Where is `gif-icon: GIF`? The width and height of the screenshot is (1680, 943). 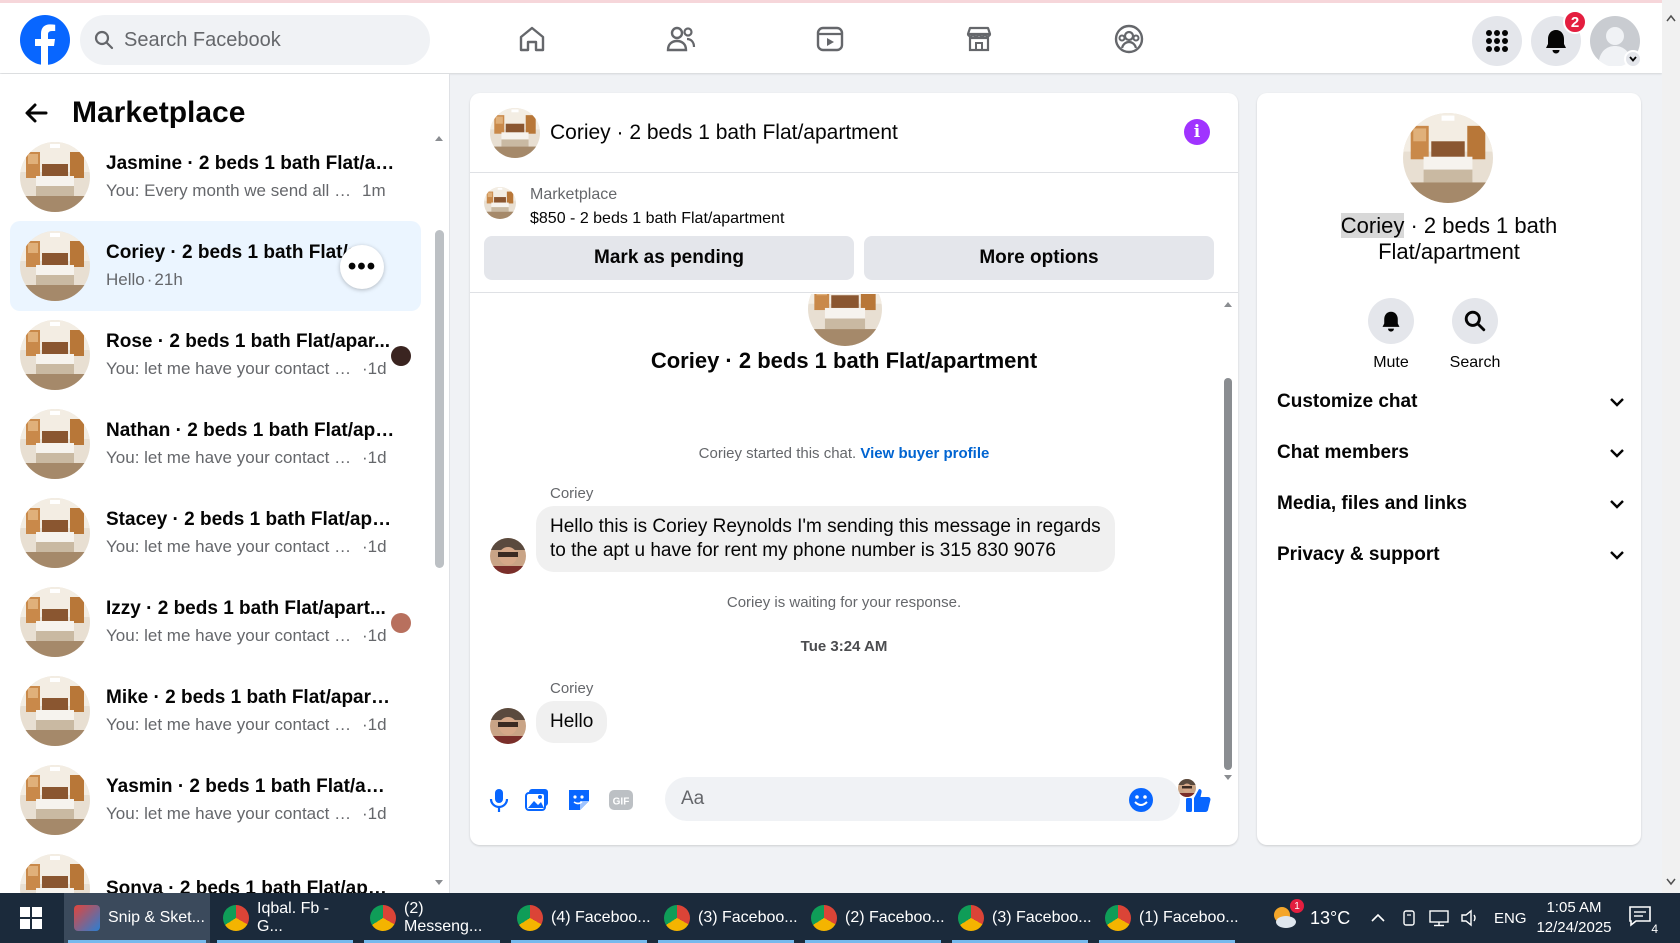 gif-icon: GIF is located at coordinates (621, 800).